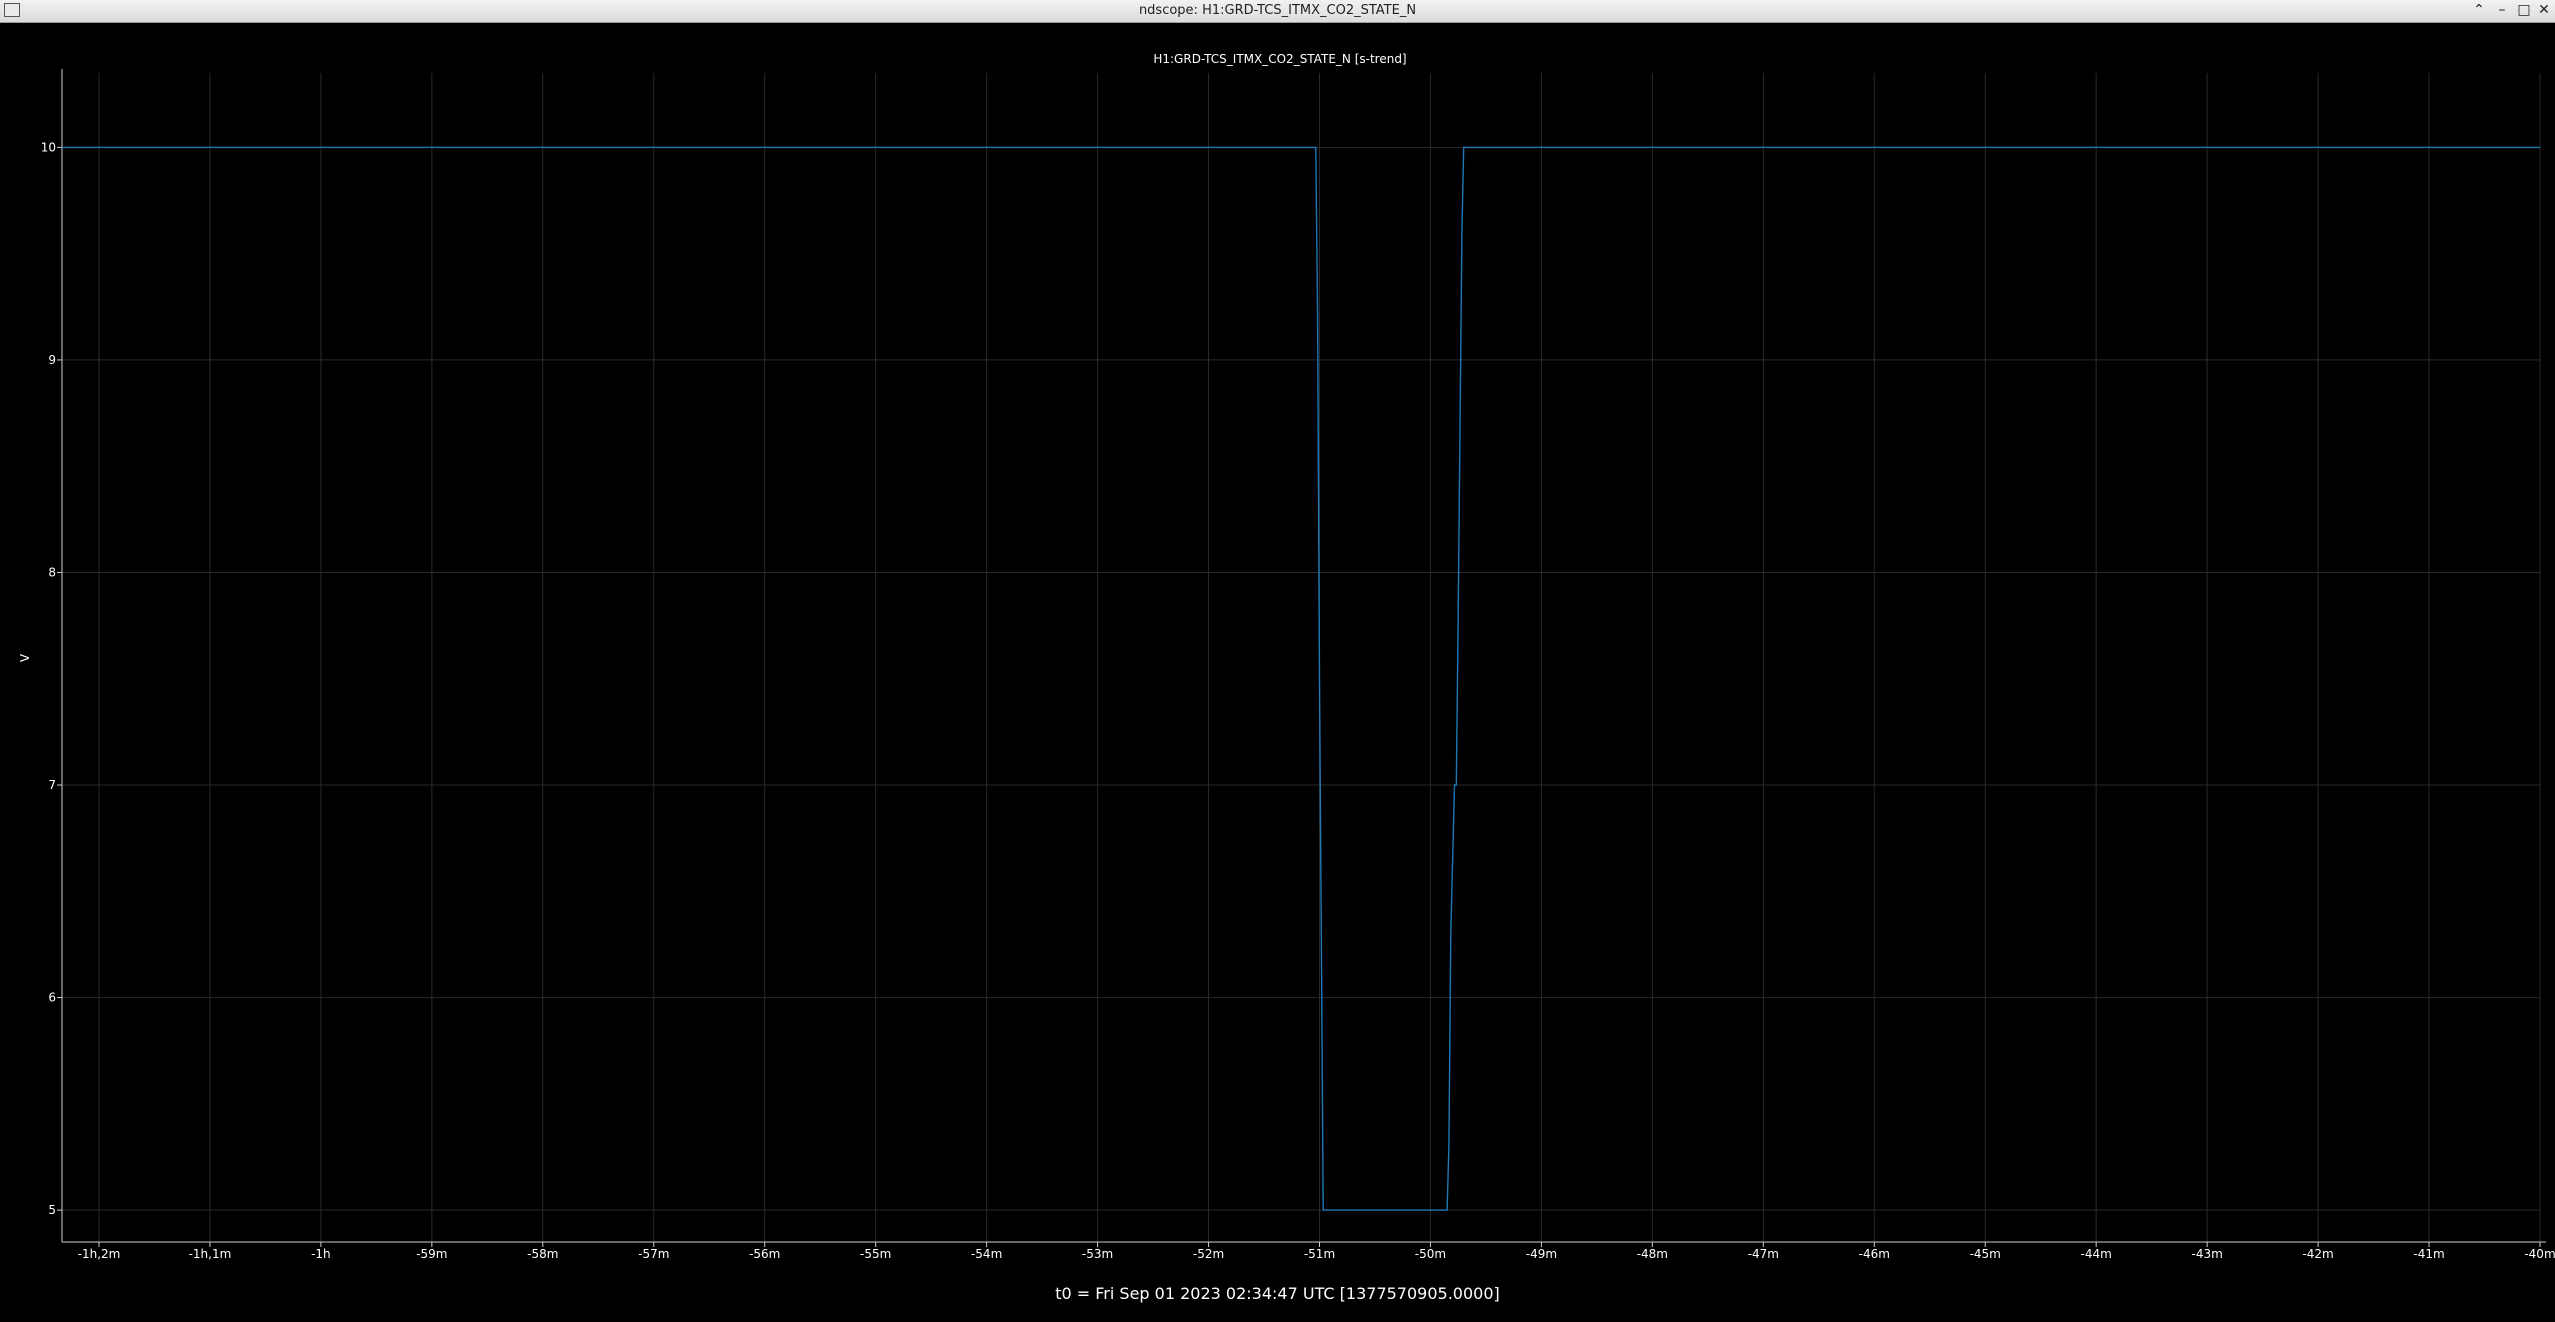 The width and height of the screenshot is (2555, 1322). What do you see at coordinates (2317, 1254) in the screenshot?
I see `x-tick-label: -42m` at bounding box center [2317, 1254].